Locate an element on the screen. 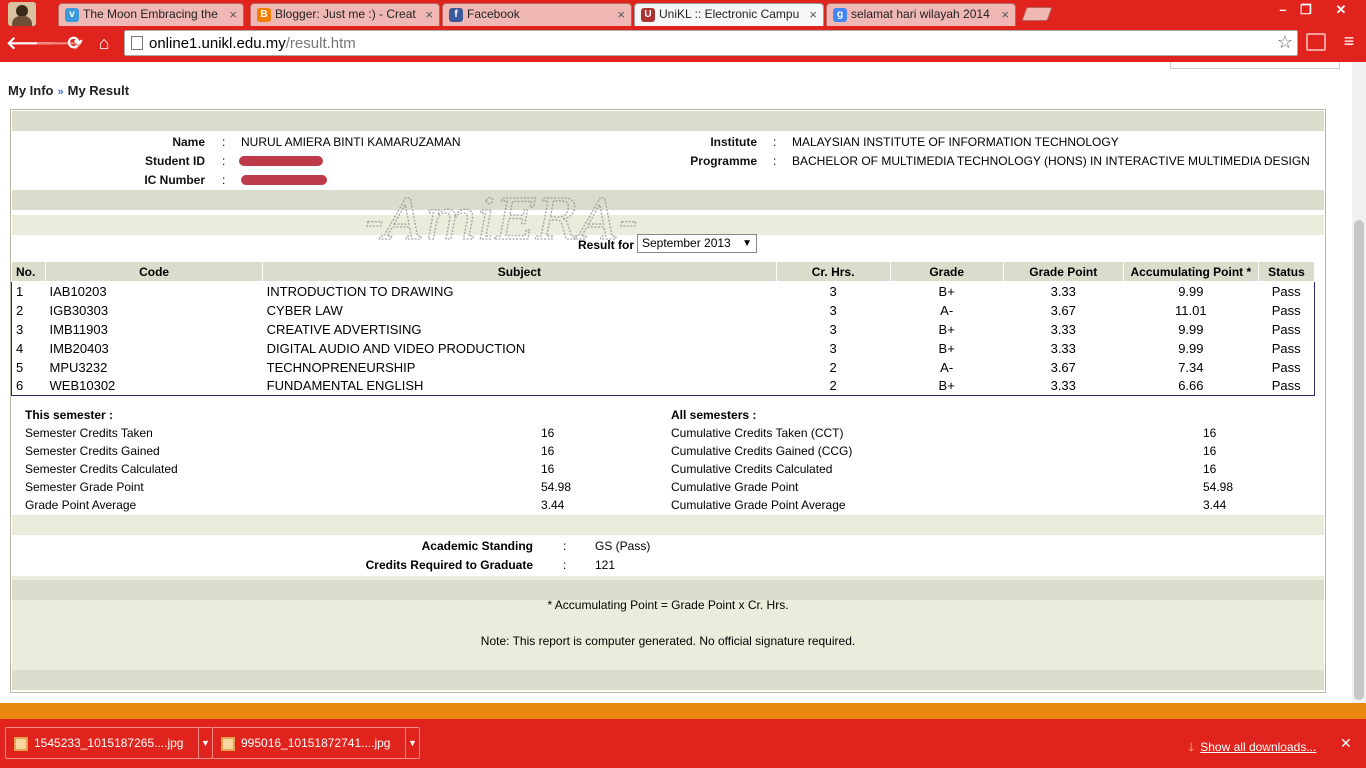 The height and width of the screenshot is (768, 1366). programme-label: Programme is located at coordinates (723, 161).